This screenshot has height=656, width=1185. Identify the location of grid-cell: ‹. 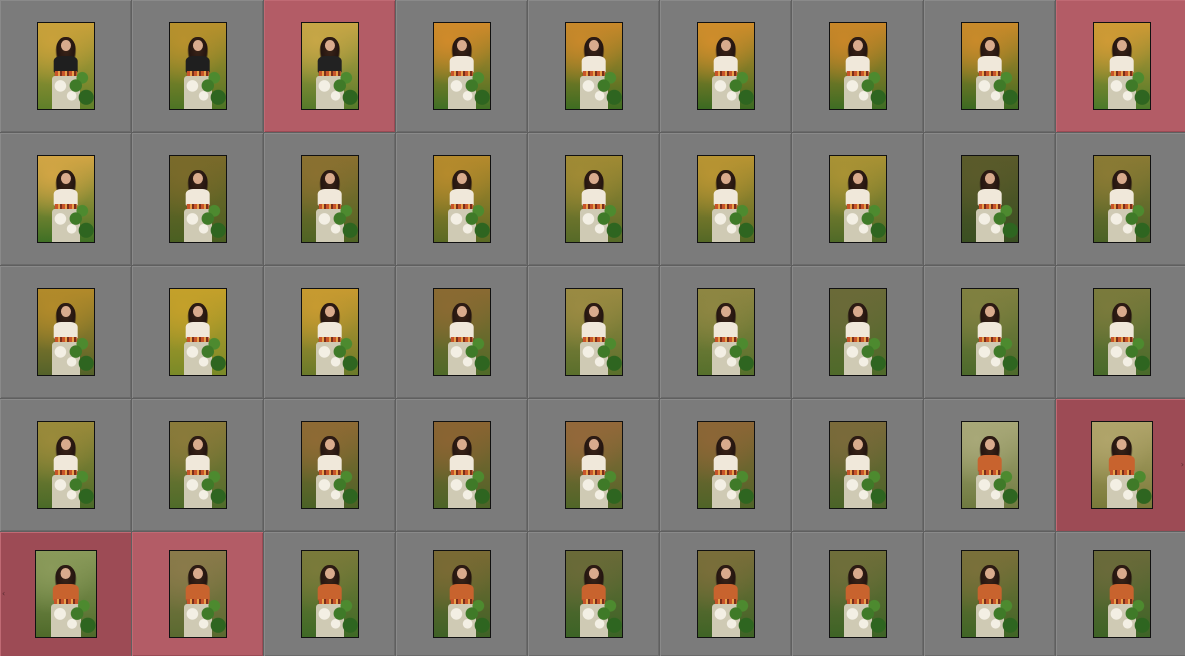
(65, 594).